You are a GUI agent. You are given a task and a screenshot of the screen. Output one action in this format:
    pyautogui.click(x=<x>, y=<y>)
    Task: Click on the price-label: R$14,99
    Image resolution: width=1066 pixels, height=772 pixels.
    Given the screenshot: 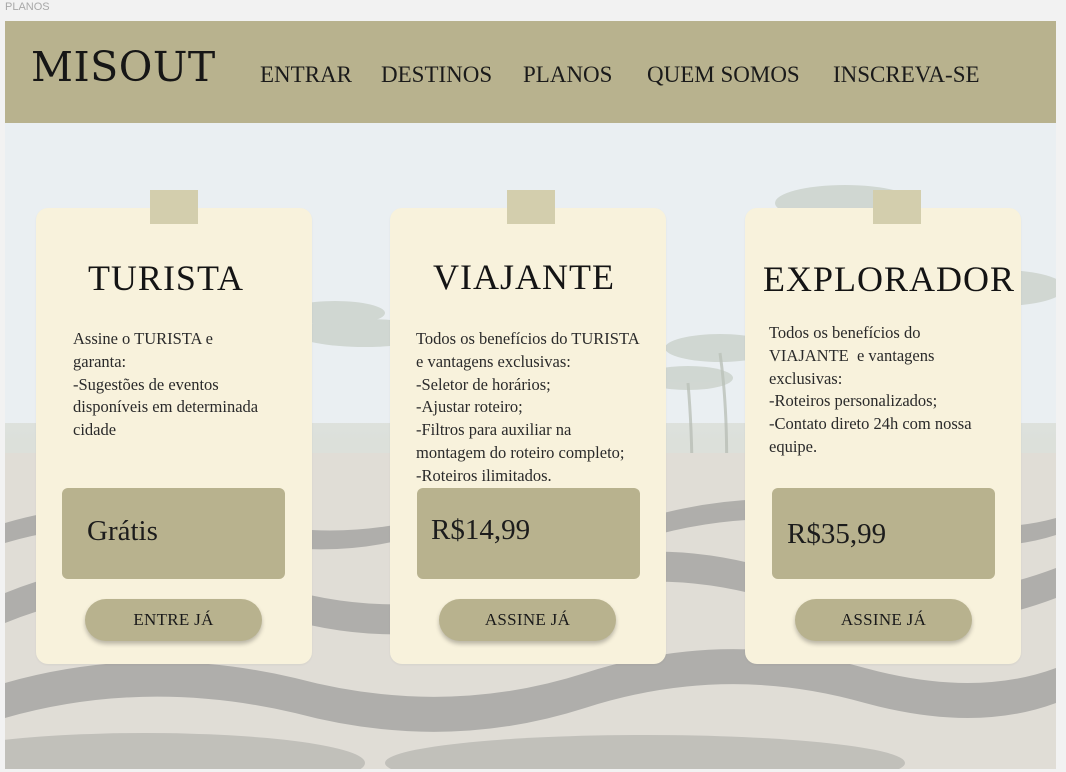 What is the action you would take?
    pyautogui.click(x=481, y=530)
    